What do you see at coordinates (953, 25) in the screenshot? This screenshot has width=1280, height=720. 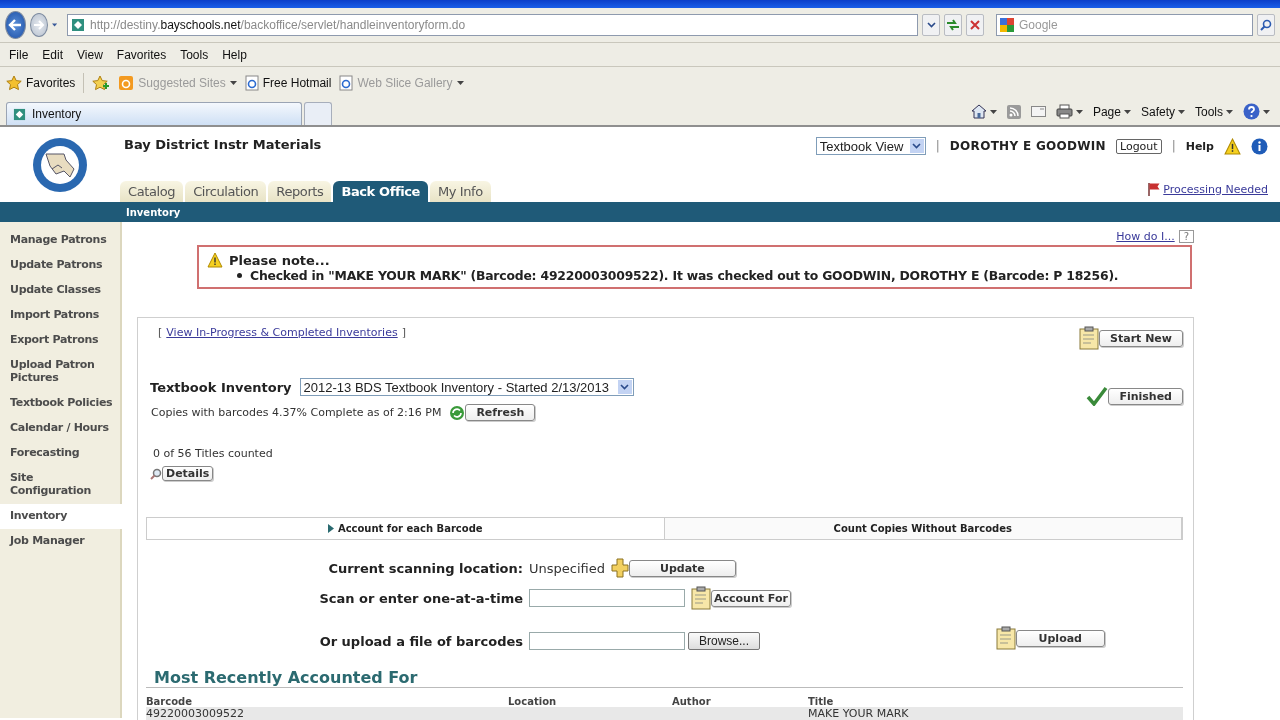 I see `refresh-button` at bounding box center [953, 25].